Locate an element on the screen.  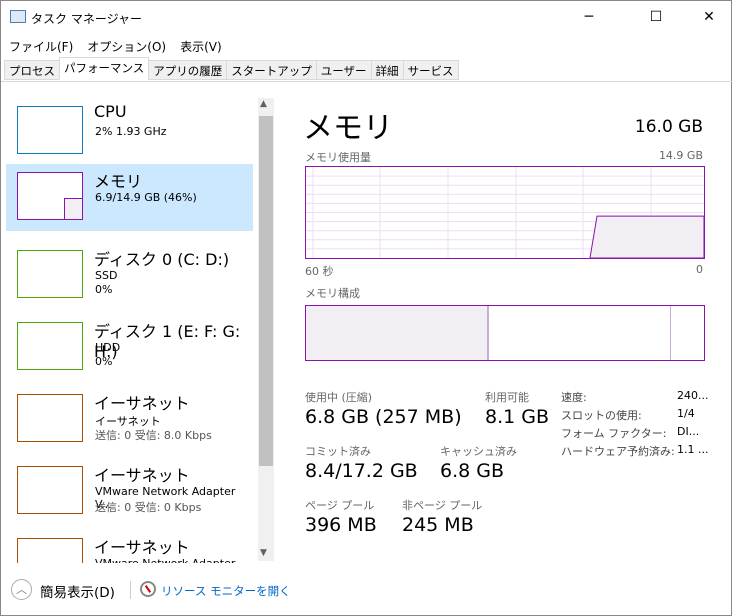
in-use-label: 使用中 (圧縮) is located at coordinates (339, 397).